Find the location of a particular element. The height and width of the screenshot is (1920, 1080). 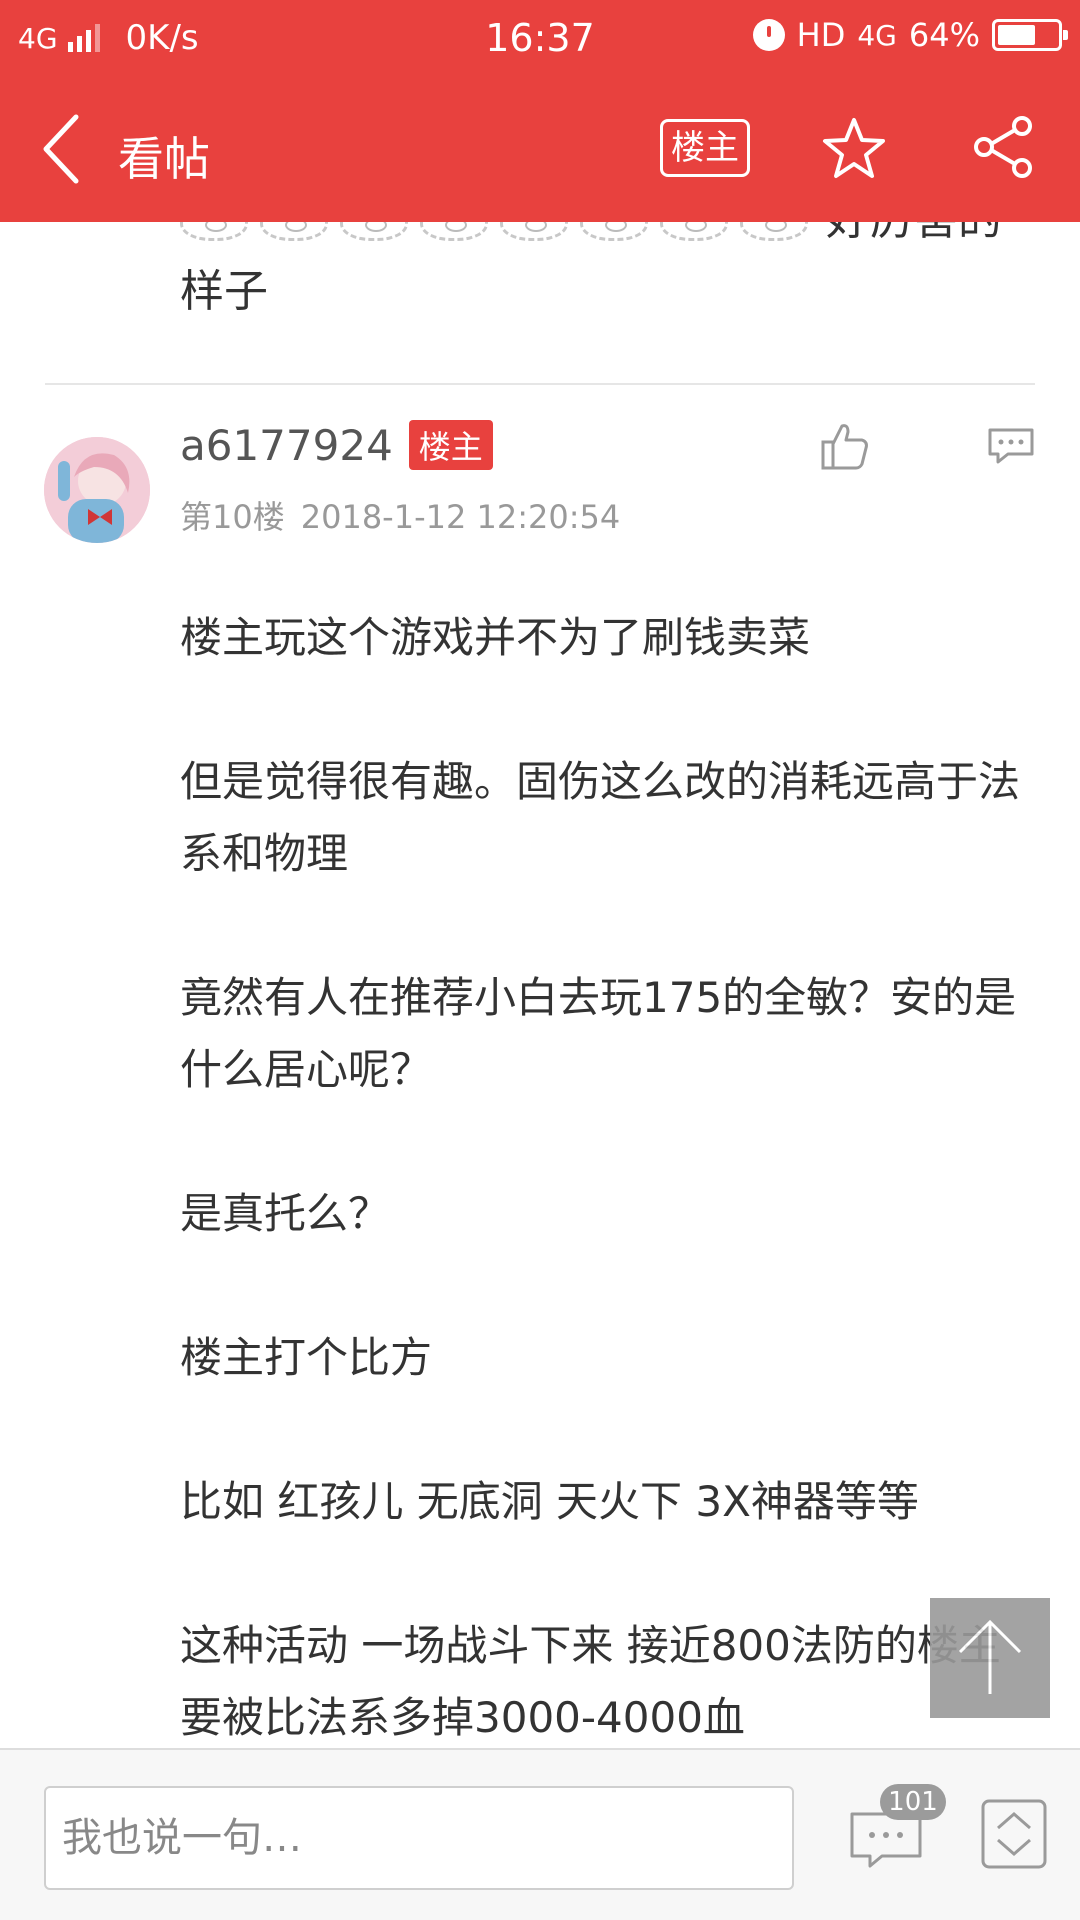

op-badge: 楼主 is located at coordinates (450, 445).